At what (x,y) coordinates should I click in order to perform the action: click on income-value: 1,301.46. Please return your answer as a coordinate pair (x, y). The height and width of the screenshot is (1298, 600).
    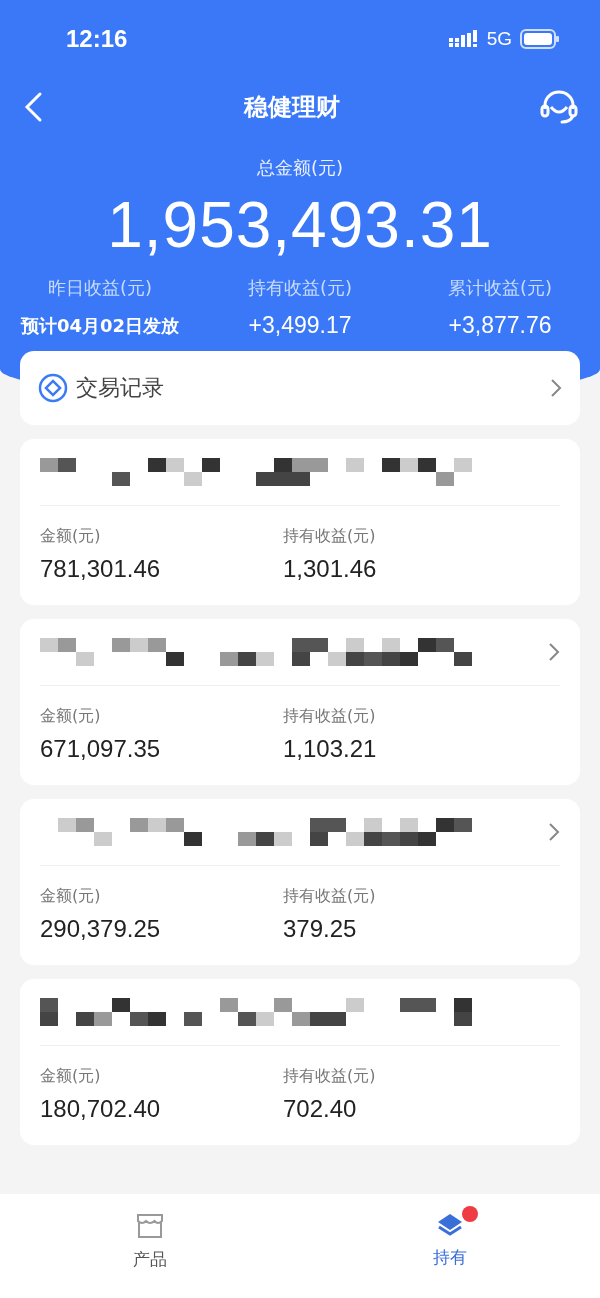
    Looking at the image, I should click on (330, 569).